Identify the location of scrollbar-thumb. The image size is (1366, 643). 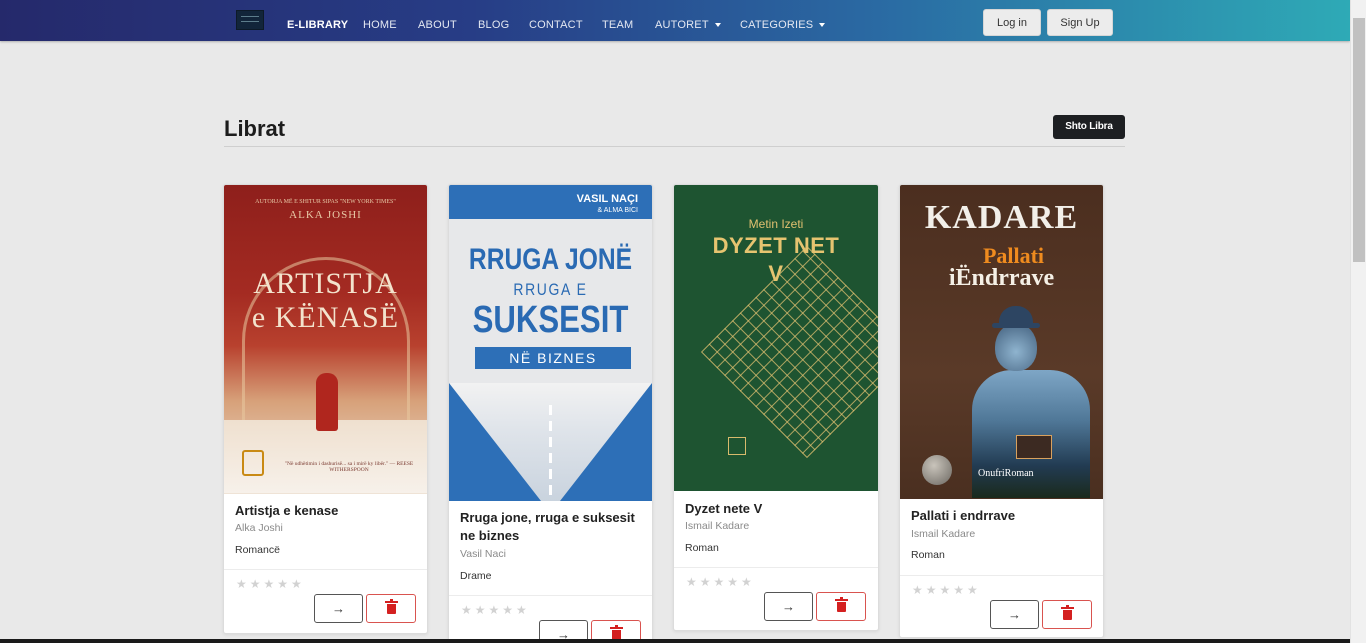
(1359, 140).